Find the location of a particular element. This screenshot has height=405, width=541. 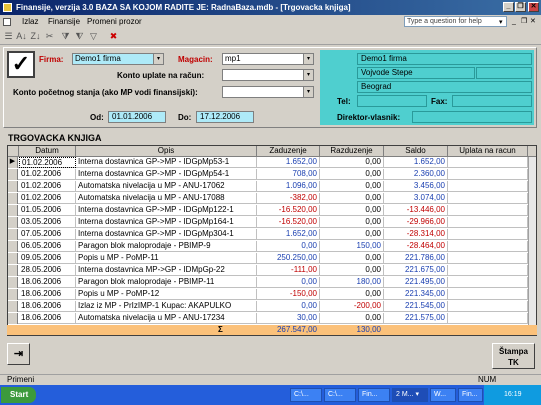

cell-saldo: -29.966,00 is located at coordinates (416, 222).